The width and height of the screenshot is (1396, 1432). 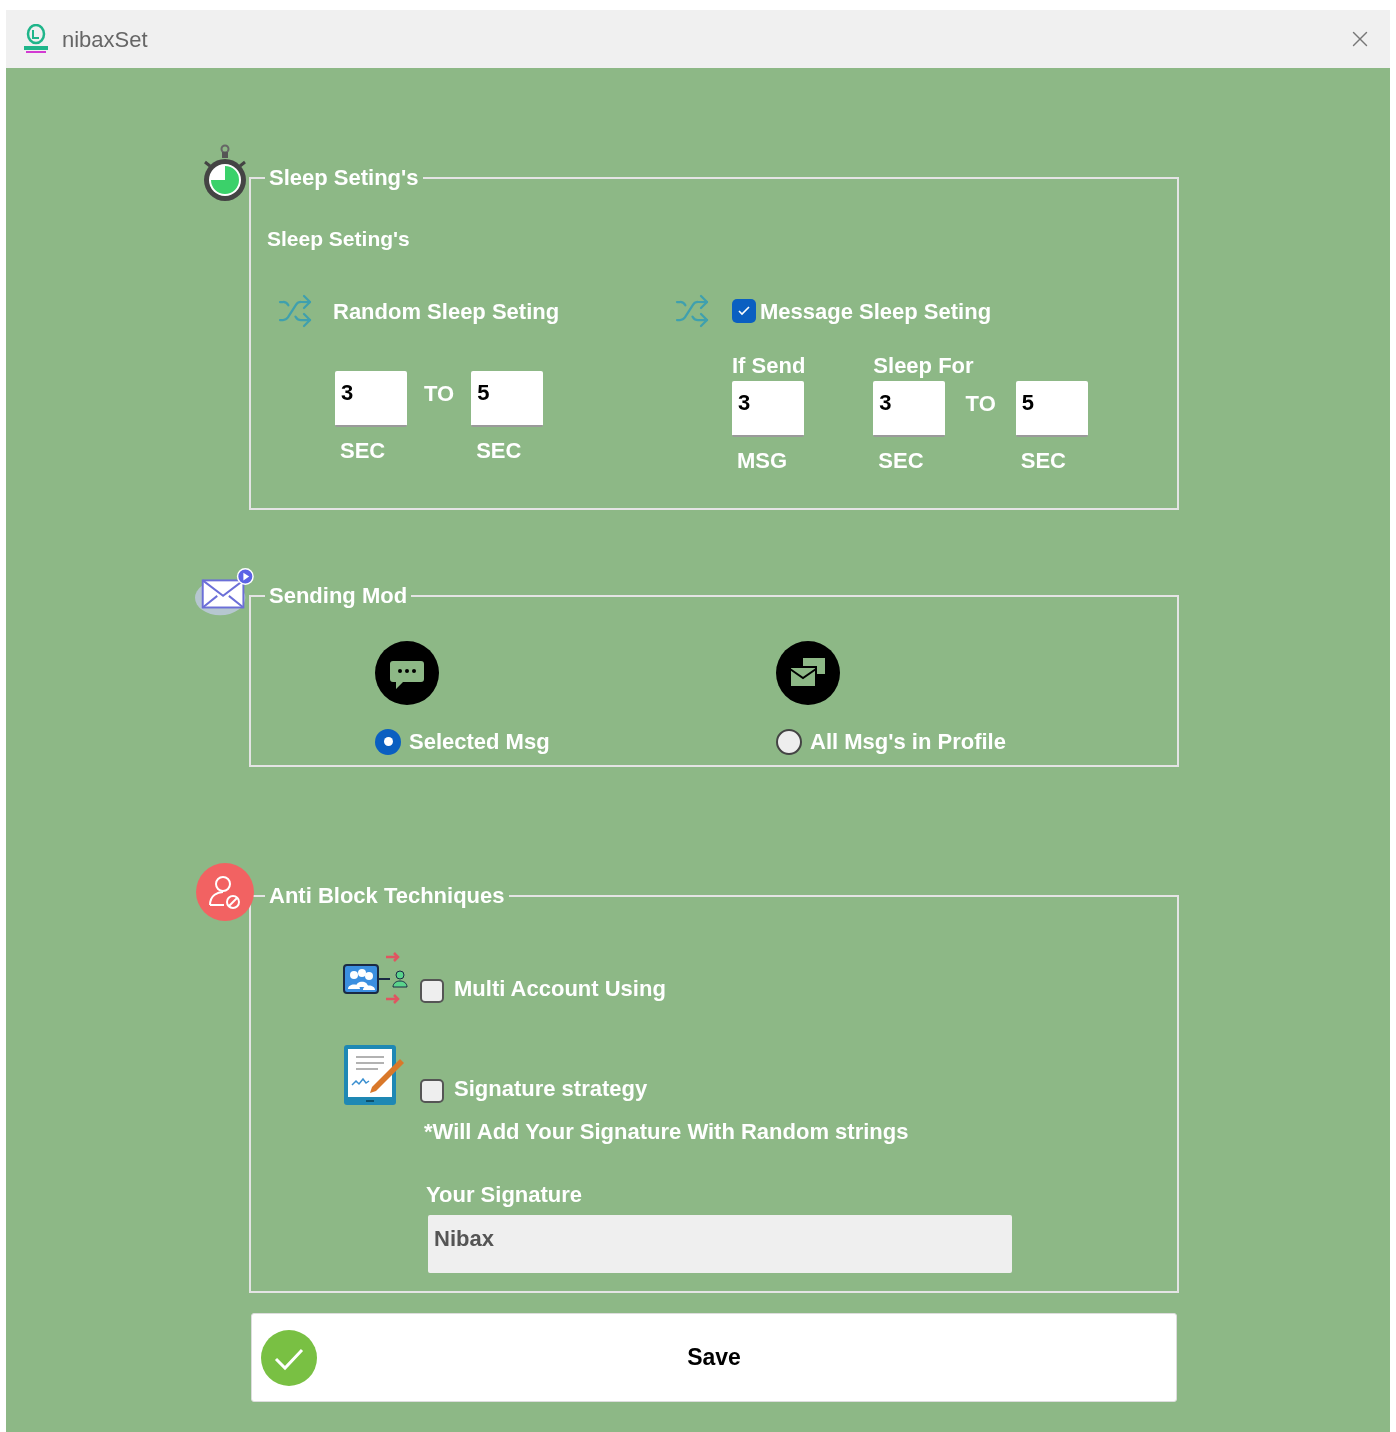 What do you see at coordinates (551, 1089) in the screenshot?
I see `checkbox-label: Signature strategy` at bounding box center [551, 1089].